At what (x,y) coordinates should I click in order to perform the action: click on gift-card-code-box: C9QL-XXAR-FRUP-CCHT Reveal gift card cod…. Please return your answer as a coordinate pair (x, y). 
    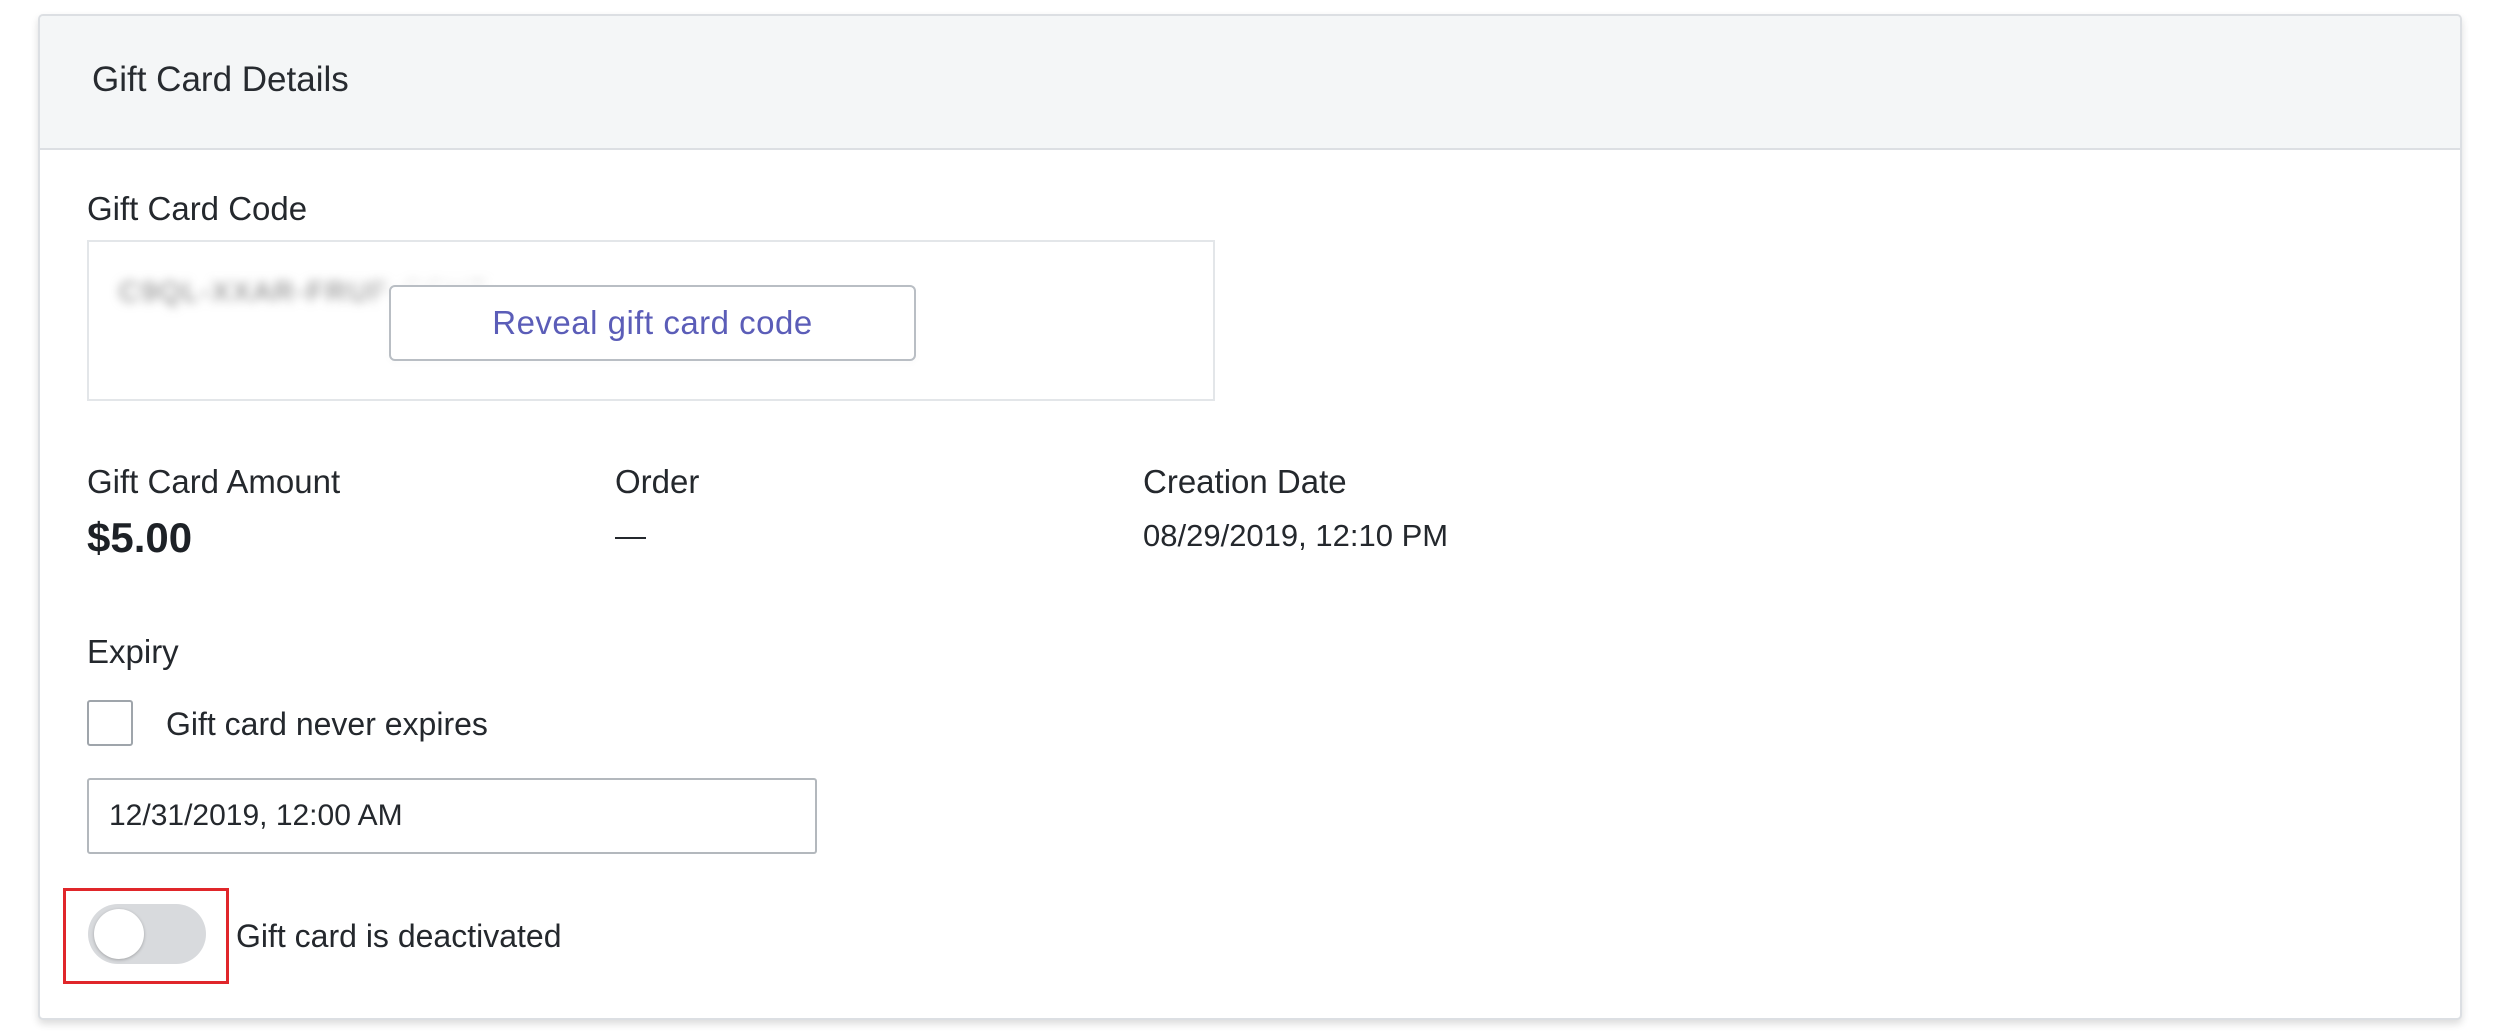
    Looking at the image, I should click on (651, 320).